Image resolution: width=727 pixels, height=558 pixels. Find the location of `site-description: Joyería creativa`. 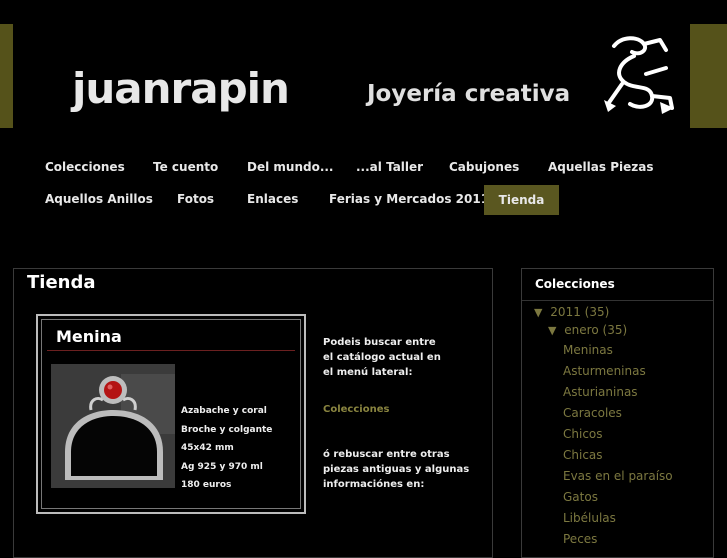

site-description: Joyería creativa is located at coordinates (469, 94).